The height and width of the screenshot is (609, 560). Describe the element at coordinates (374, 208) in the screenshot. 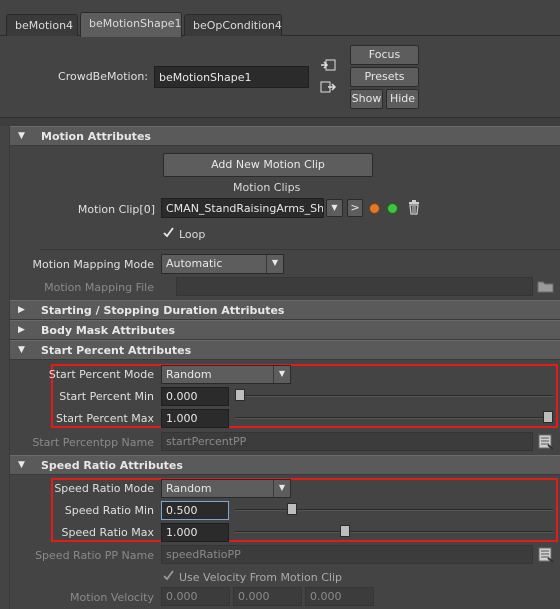

I see `orange-circle-icon` at that location.